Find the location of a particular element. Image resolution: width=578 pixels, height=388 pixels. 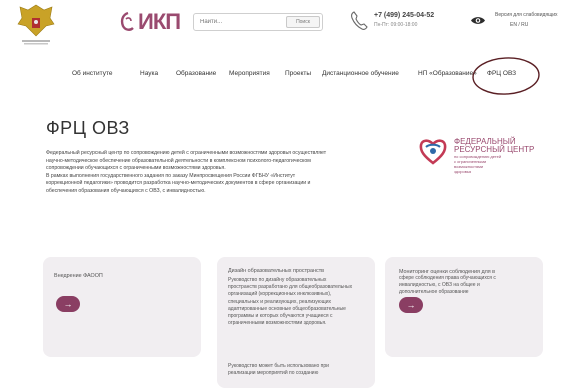

frc-heart-logo-icon is located at coordinates (433, 151).